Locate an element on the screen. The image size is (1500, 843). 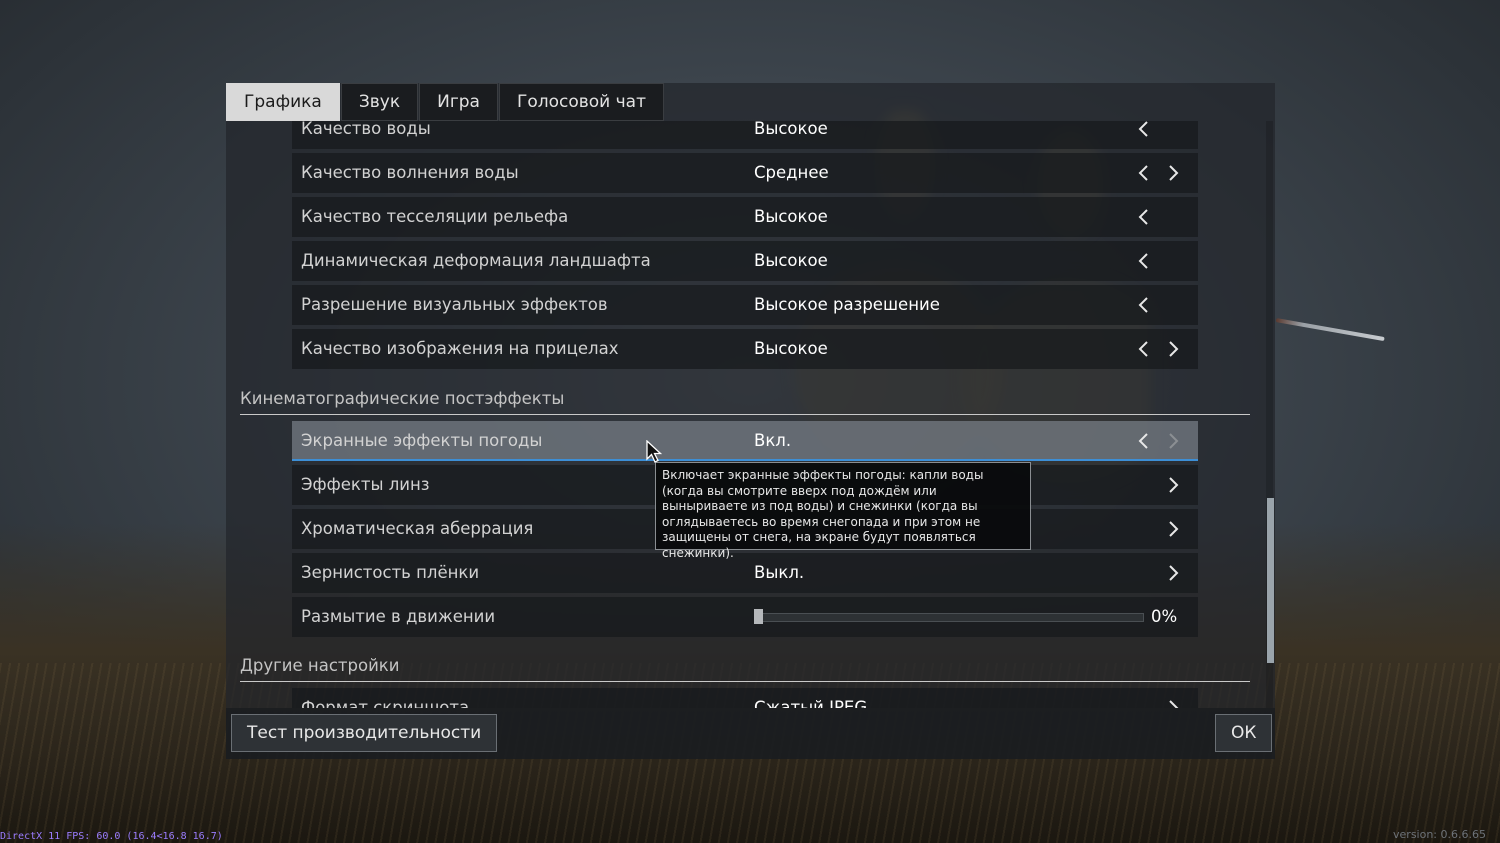
footer-bar: Тест производительности ОК is located at coordinates (750, 733).